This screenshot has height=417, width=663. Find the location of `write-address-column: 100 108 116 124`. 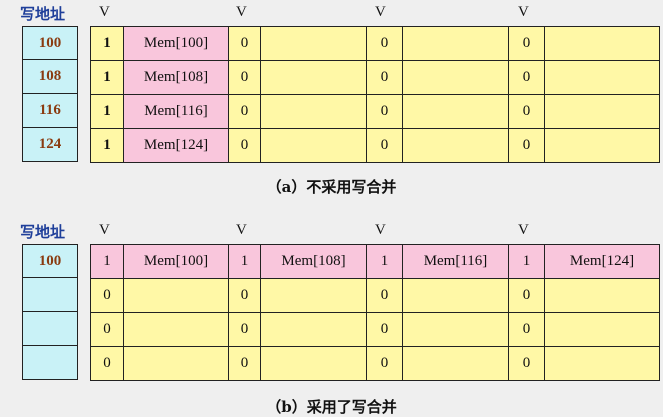

write-address-column: 100 108 116 124 is located at coordinates (50, 94).